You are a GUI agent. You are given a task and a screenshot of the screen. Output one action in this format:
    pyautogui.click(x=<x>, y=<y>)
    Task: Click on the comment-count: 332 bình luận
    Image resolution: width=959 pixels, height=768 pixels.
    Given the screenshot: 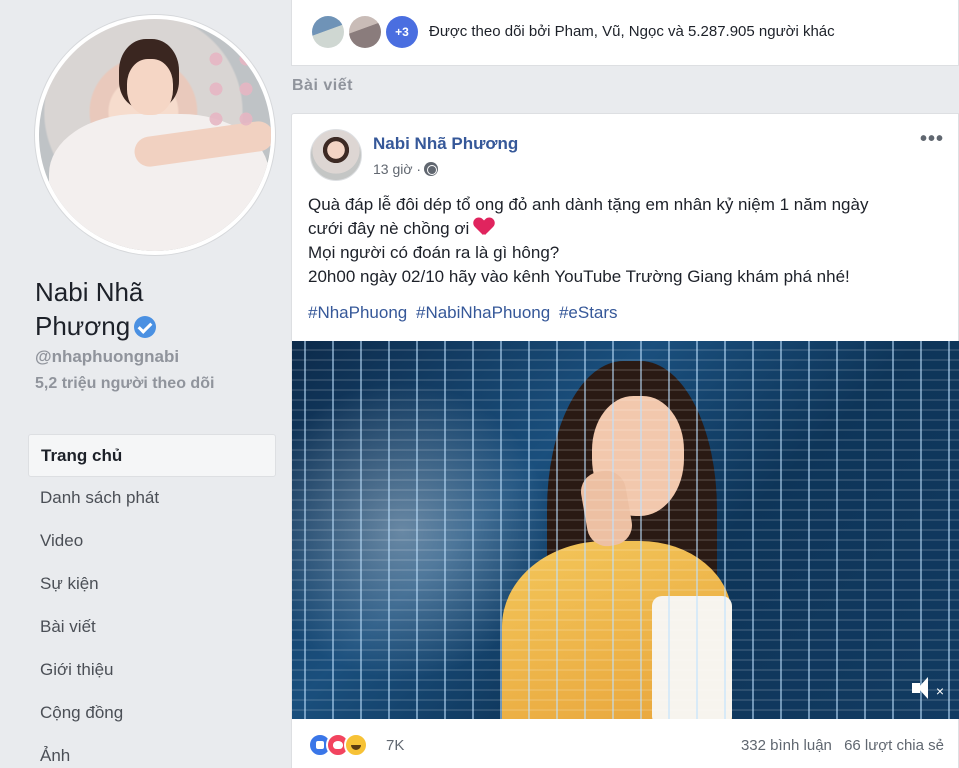 What is the action you would take?
    pyautogui.click(x=786, y=745)
    